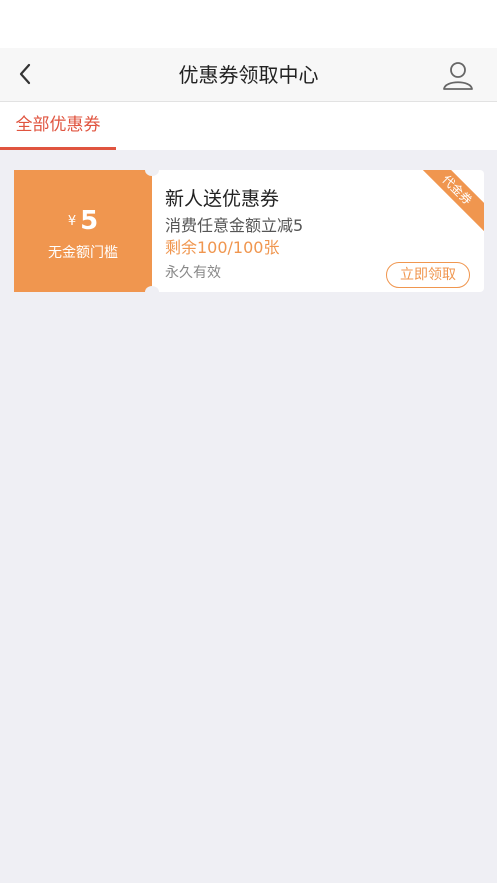  I want to click on coupon-amount: ¥5, so click(83, 221).